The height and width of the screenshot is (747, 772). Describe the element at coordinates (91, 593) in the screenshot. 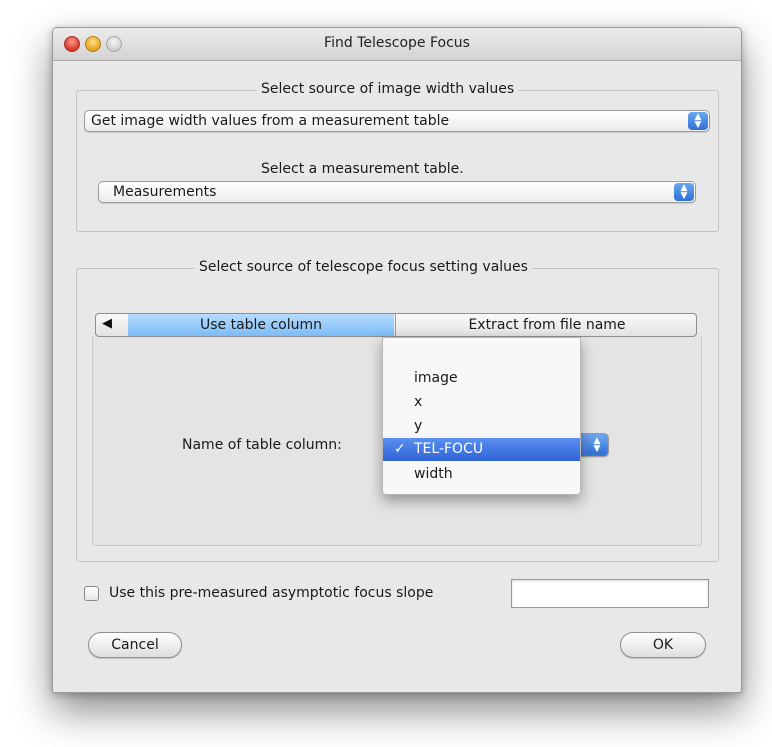

I see `slope-checkbox` at that location.